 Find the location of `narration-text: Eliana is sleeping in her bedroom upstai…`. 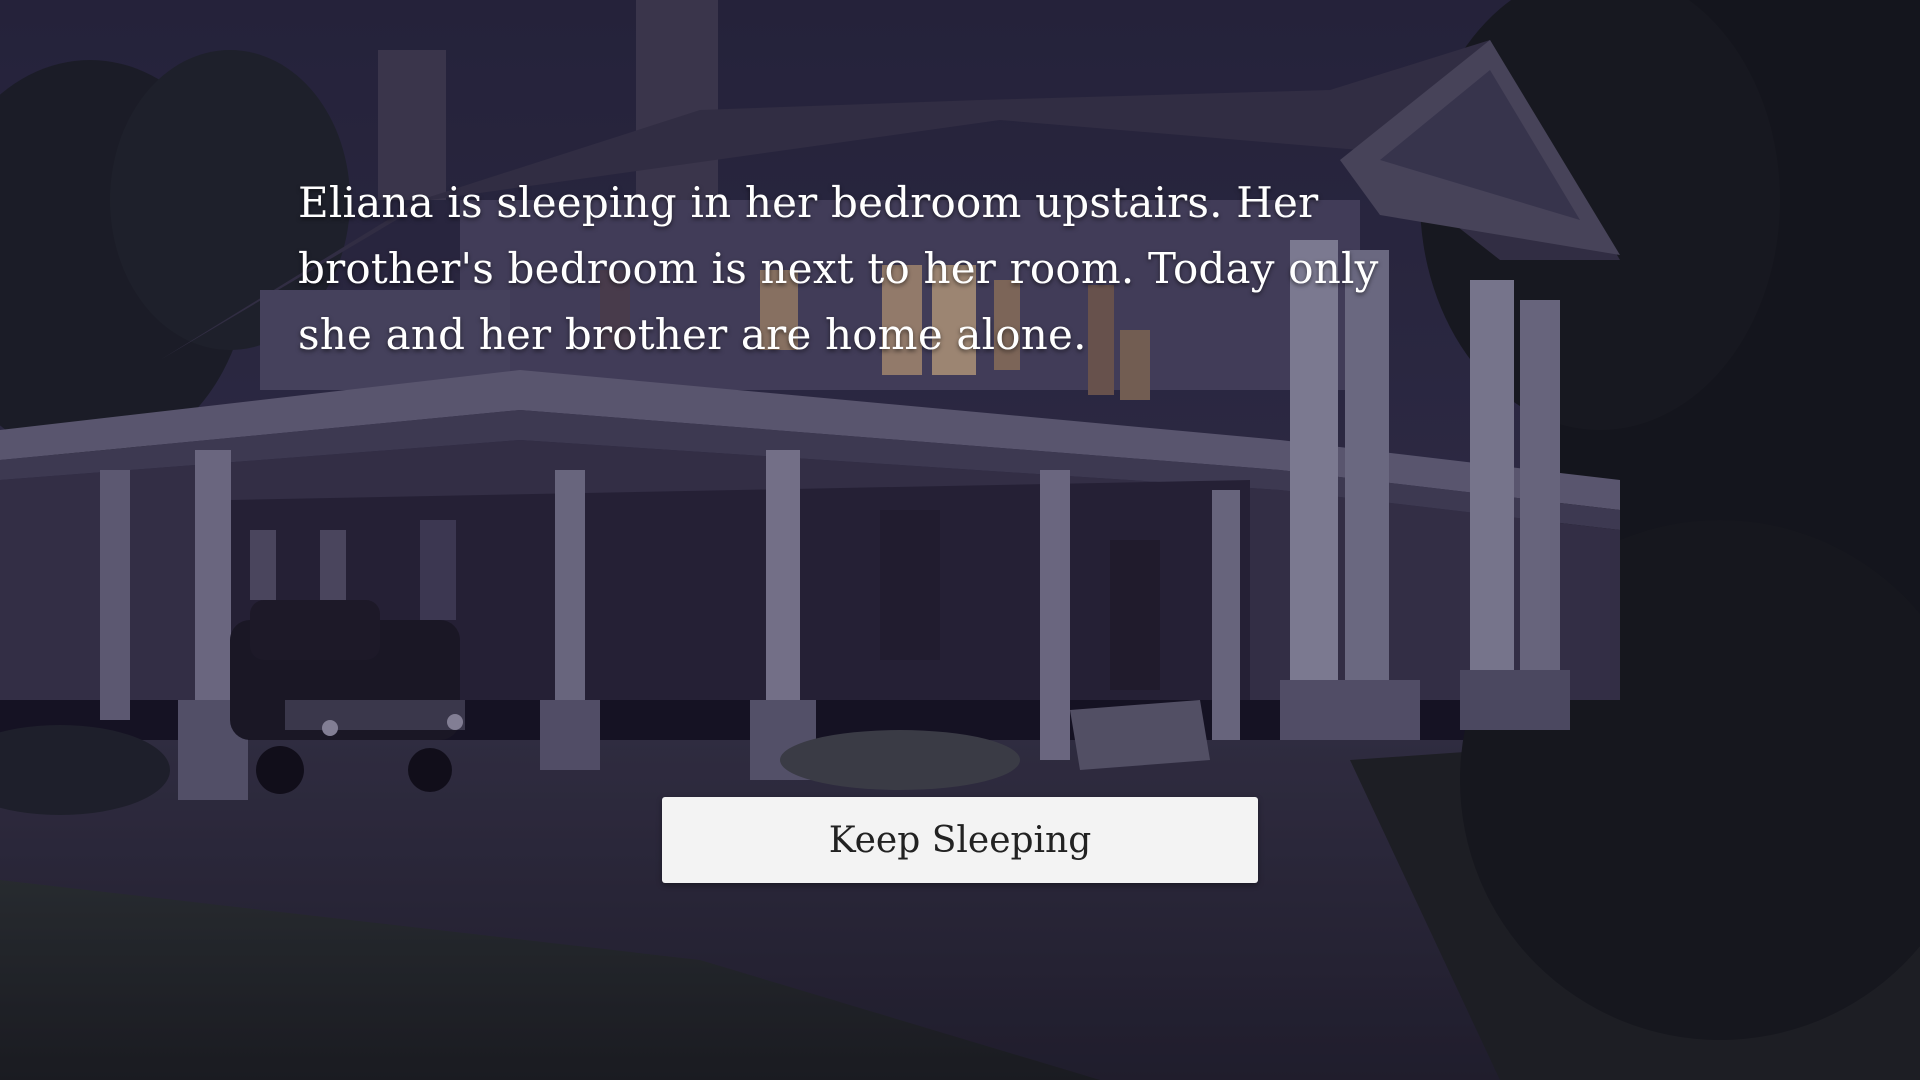

narration-text: Eliana is sleeping in her bedroom upstai… is located at coordinates (838, 268).